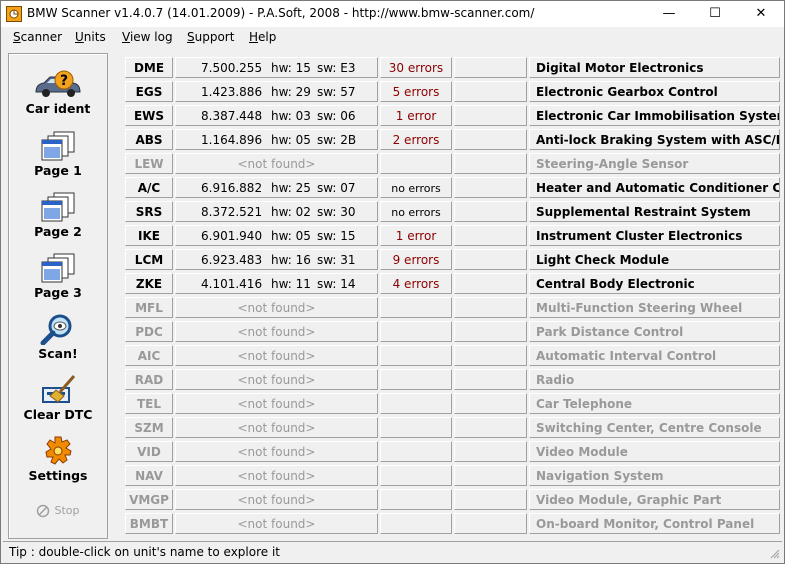 This screenshot has height=564, width=785. What do you see at coordinates (654, 211) in the screenshot?
I see `unit-name-cell: Supplemental Restraint System` at bounding box center [654, 211].